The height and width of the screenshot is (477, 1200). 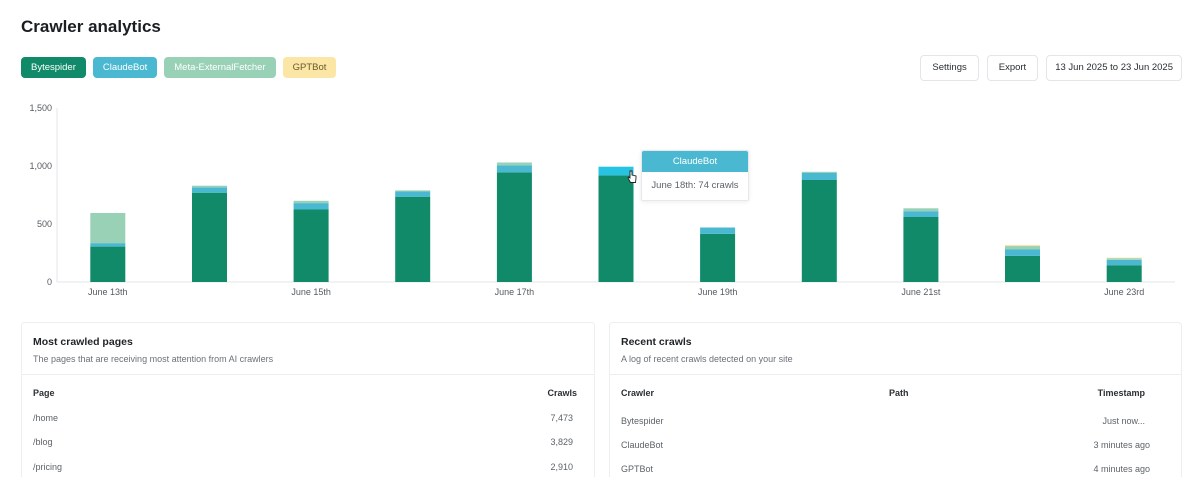 I want to click on table-row: /home 7,473, so click(x=308, y=425).